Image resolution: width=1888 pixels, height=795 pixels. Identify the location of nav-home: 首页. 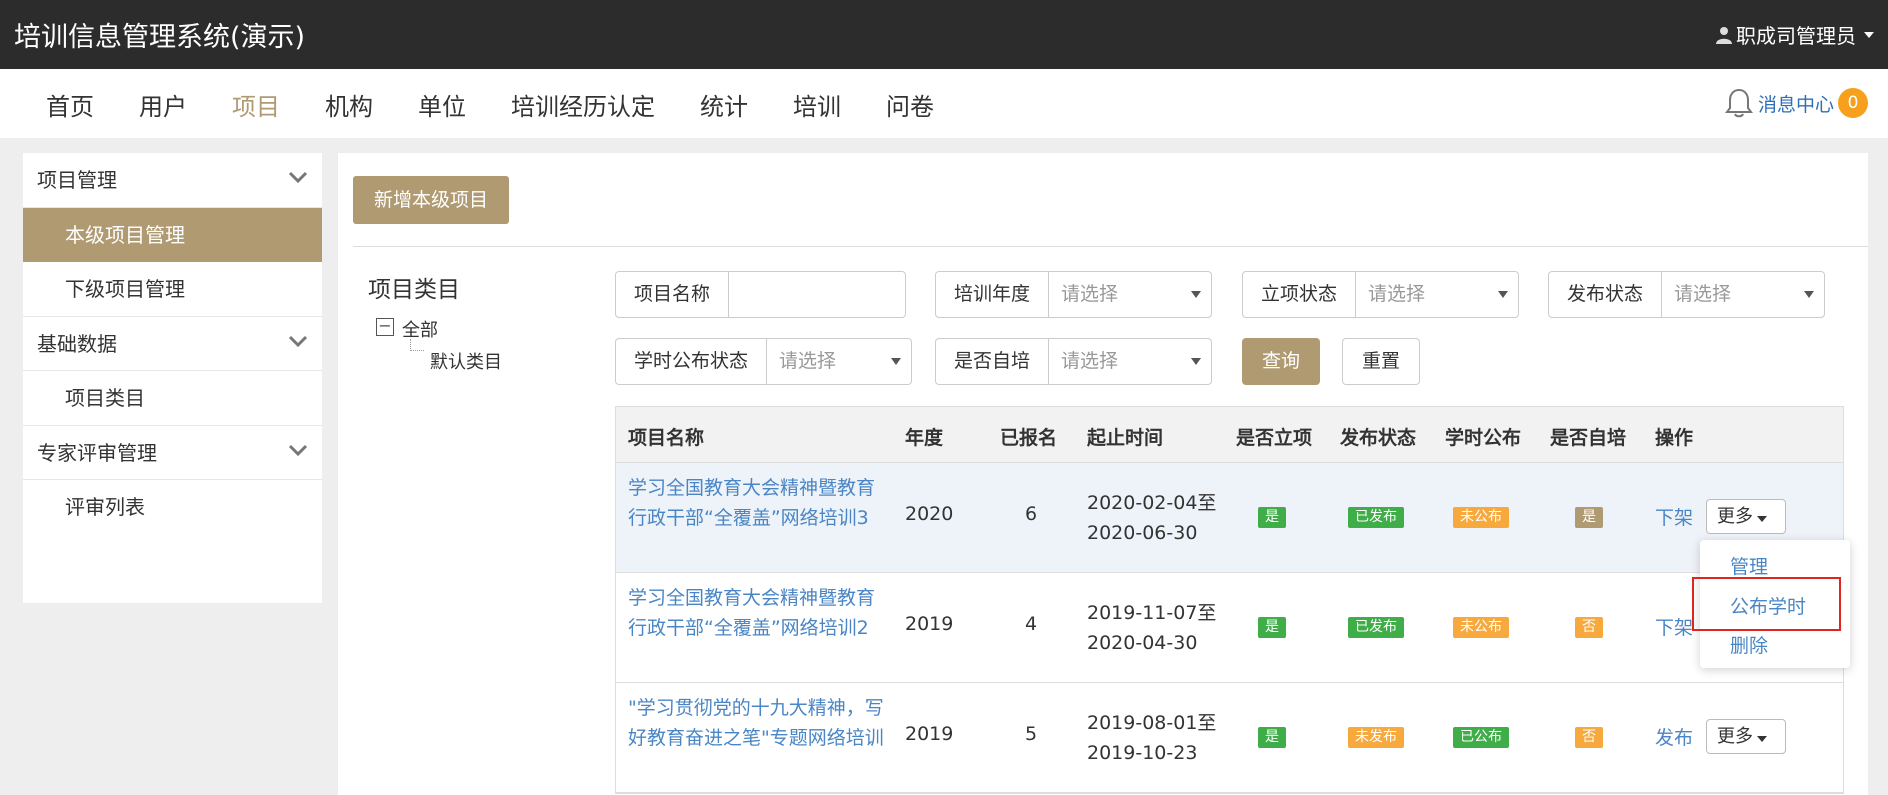
(70, 104).